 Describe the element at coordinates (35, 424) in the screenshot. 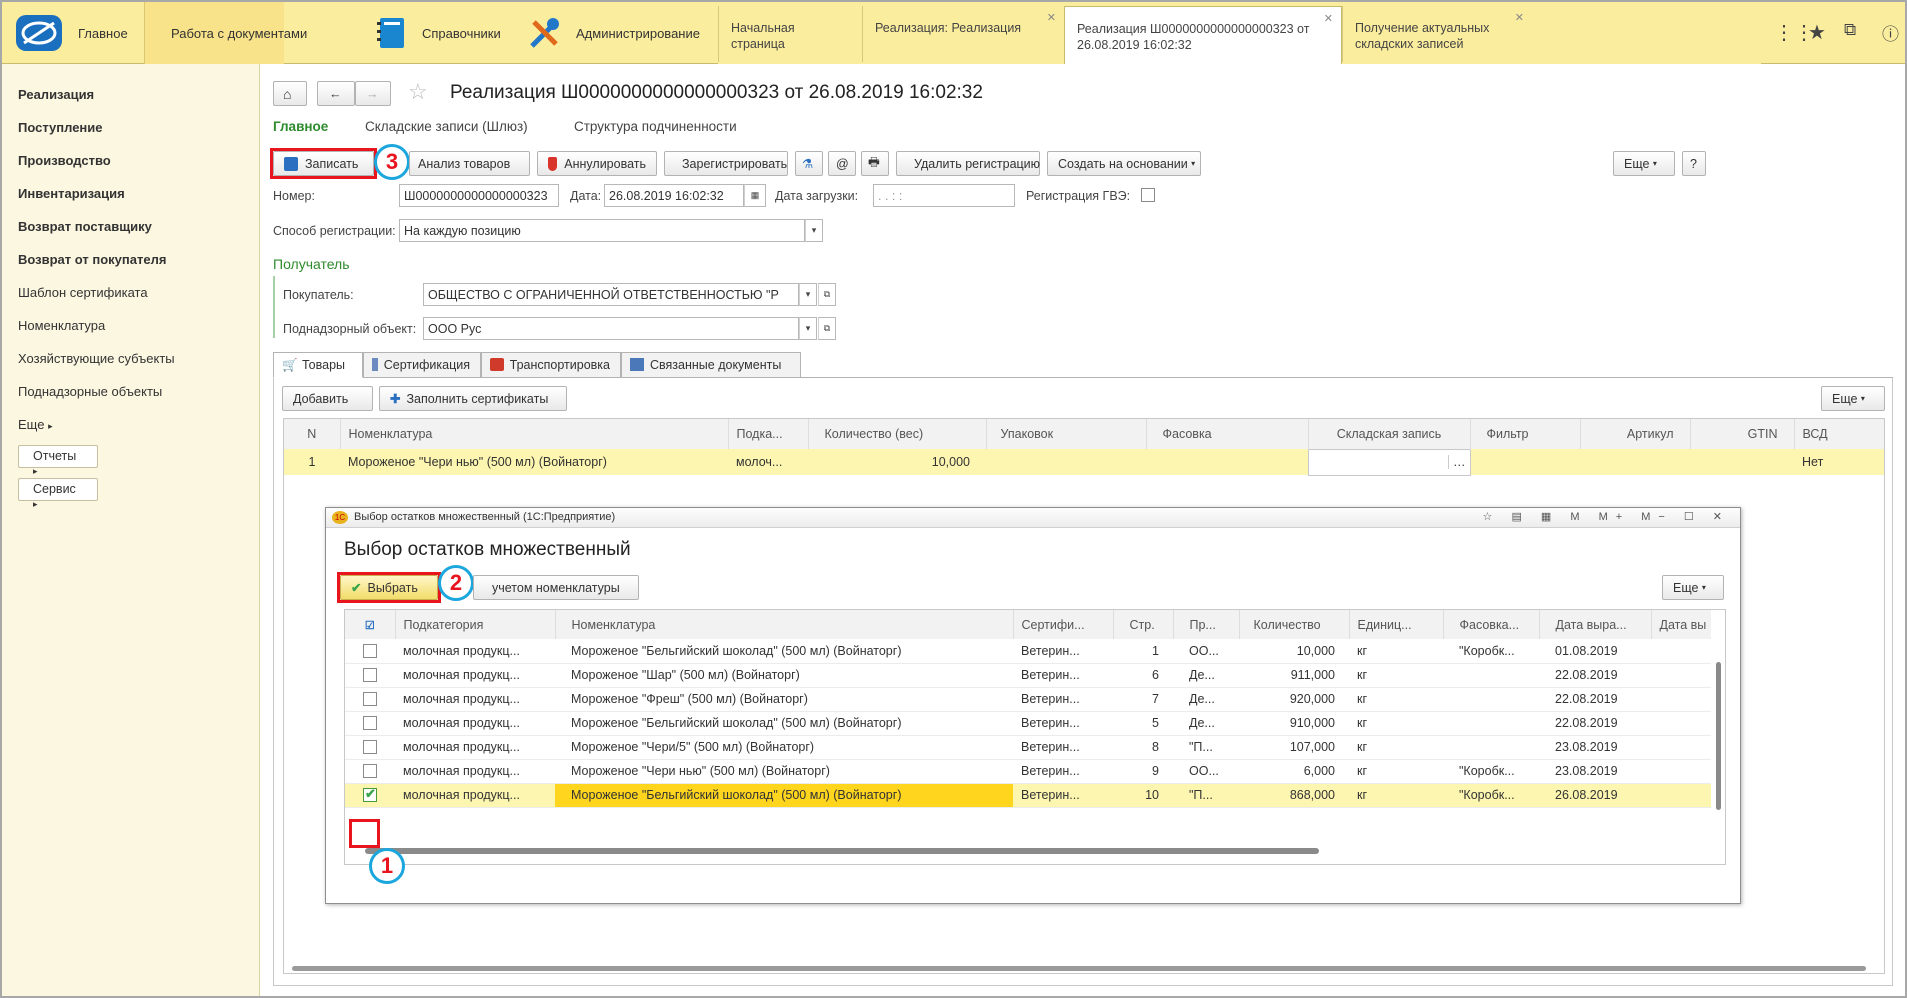

I see `sidebar-item-more: Еще ▸` at that location.